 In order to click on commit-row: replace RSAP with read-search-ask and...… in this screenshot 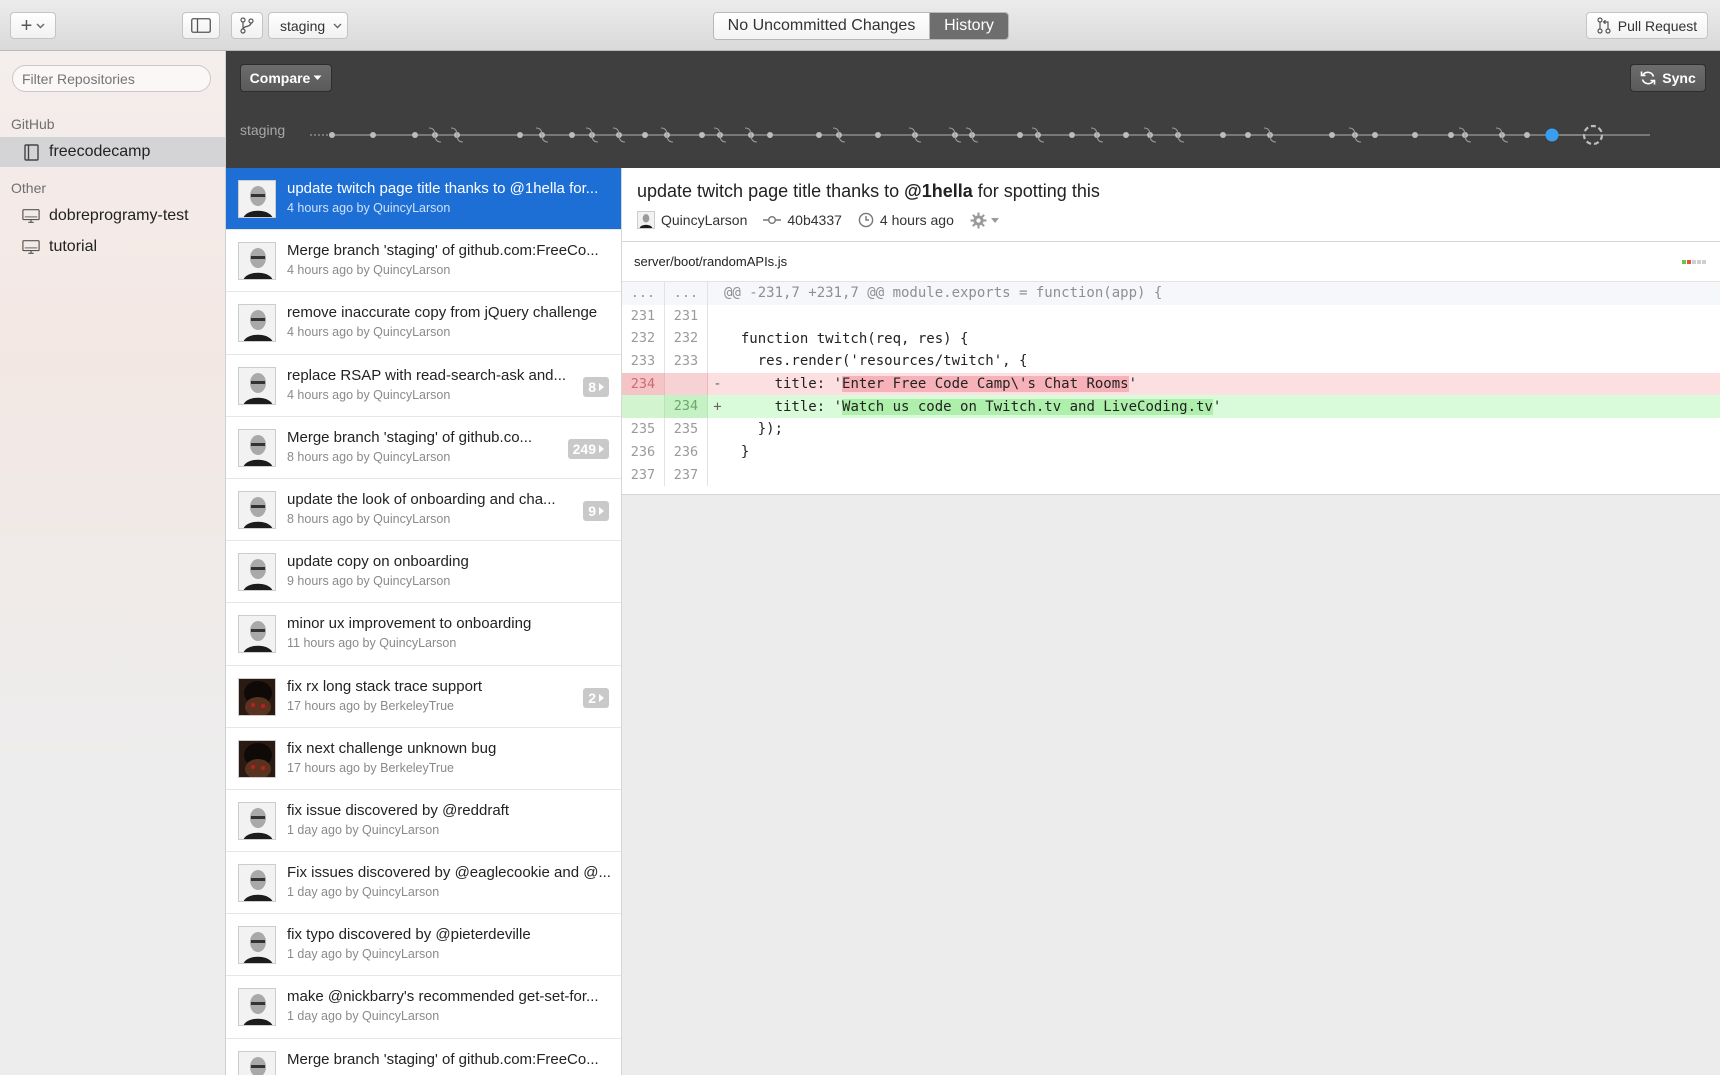, I will do `click(423, 386)`.